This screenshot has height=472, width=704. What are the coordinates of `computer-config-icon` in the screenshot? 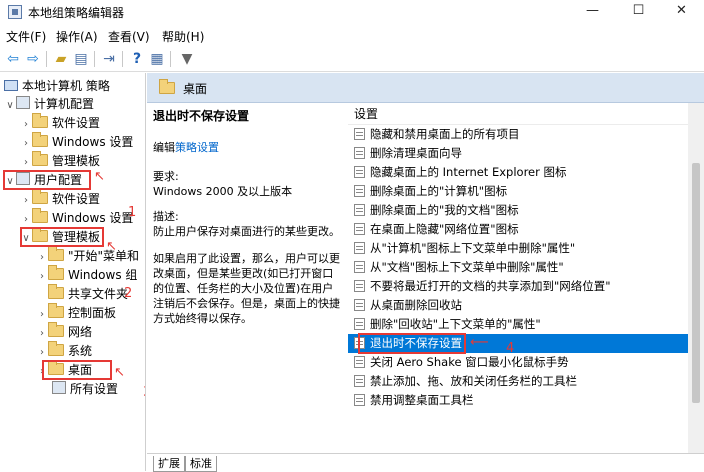 It's located at (23, 102).